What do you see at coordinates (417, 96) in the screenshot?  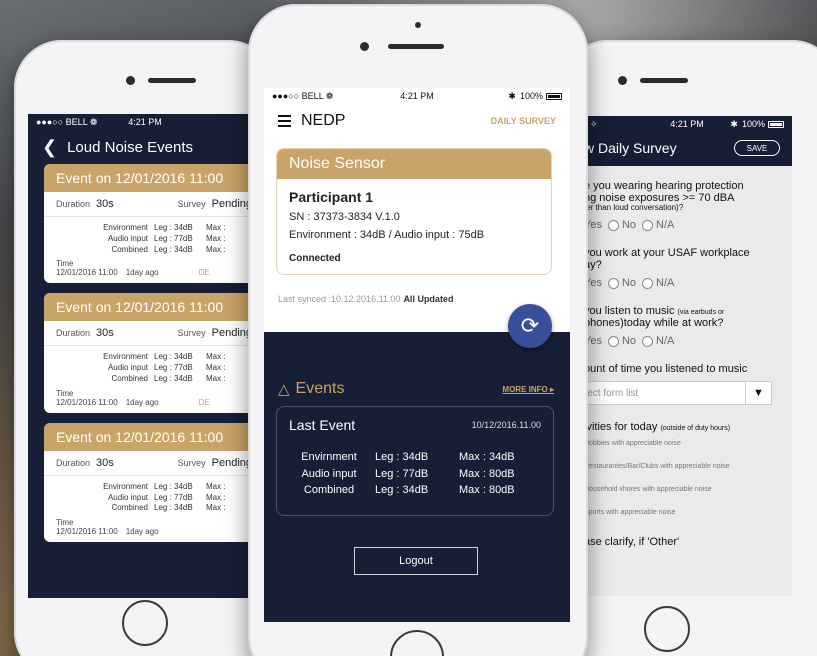 I see `status-bar: ●●●○○ BELL ❁ 4:21 PM ✱ 100%` at bounding box center [417, 96].